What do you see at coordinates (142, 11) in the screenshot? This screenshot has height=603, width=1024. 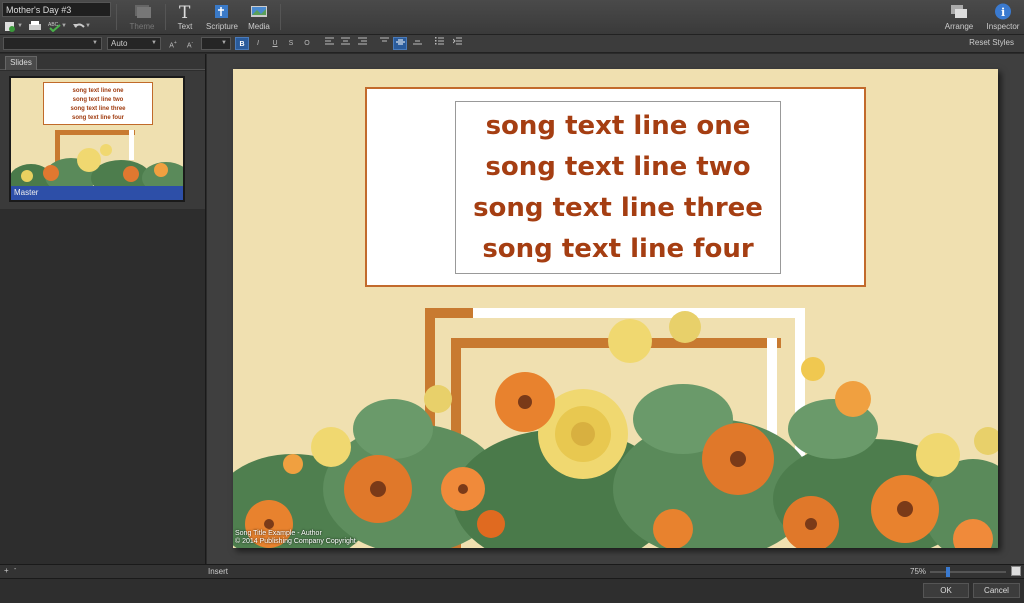 I see `theme-icon` at bounding box center [142, 11].